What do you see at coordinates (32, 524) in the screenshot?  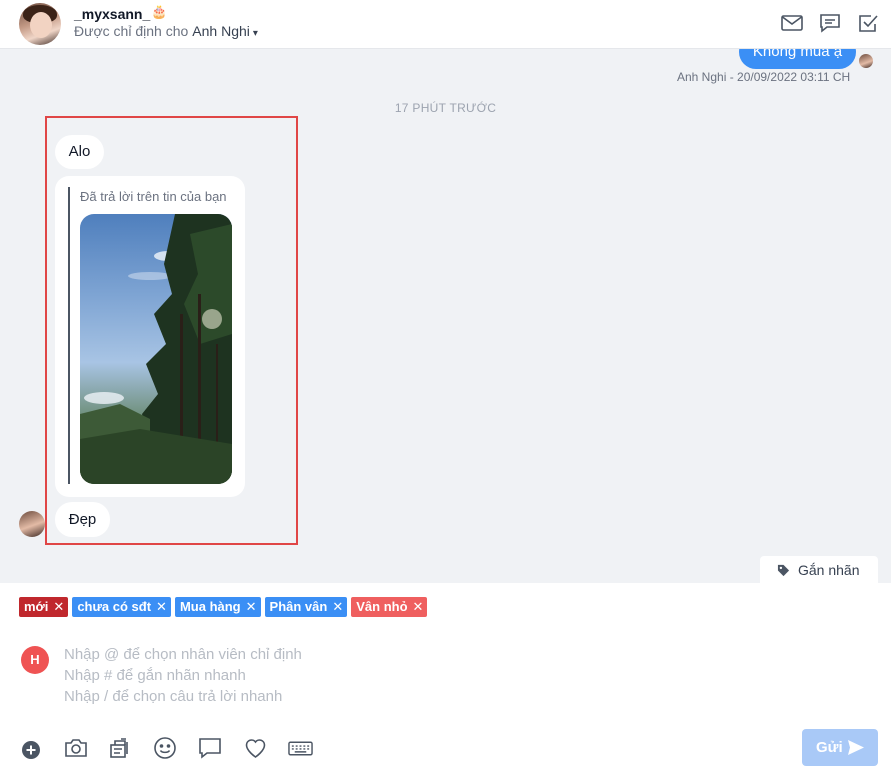 I see `customer-avatar-small` at bounding box center [32, 524].